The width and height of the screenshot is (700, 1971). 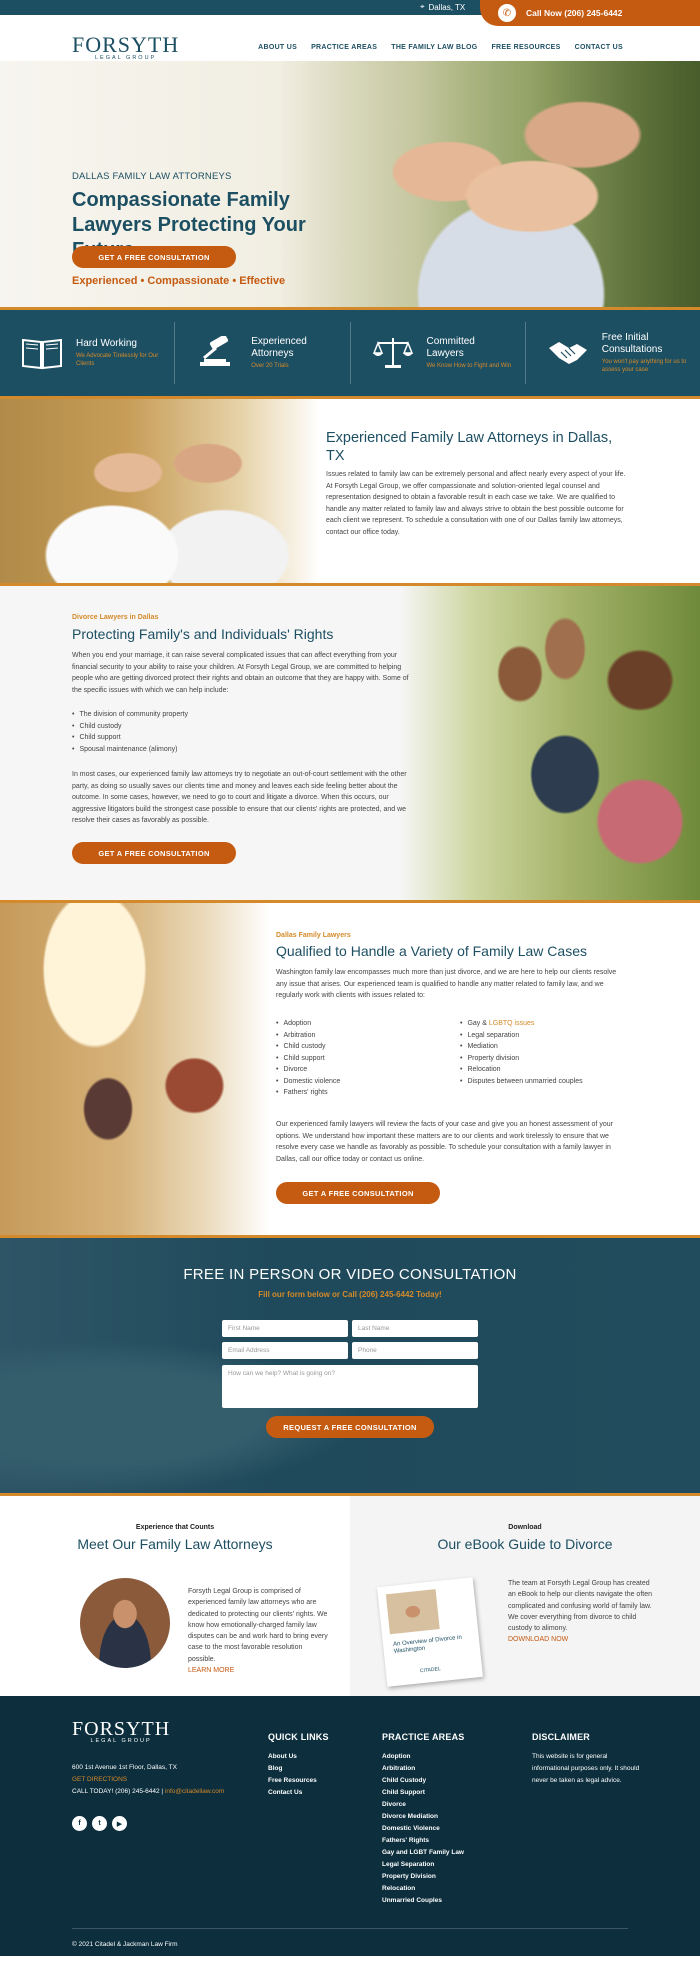 What do you see at coordinates (298, 1757) in the screenshot?
I see `footer-link: About Us` at bounding box center [298, 1757].